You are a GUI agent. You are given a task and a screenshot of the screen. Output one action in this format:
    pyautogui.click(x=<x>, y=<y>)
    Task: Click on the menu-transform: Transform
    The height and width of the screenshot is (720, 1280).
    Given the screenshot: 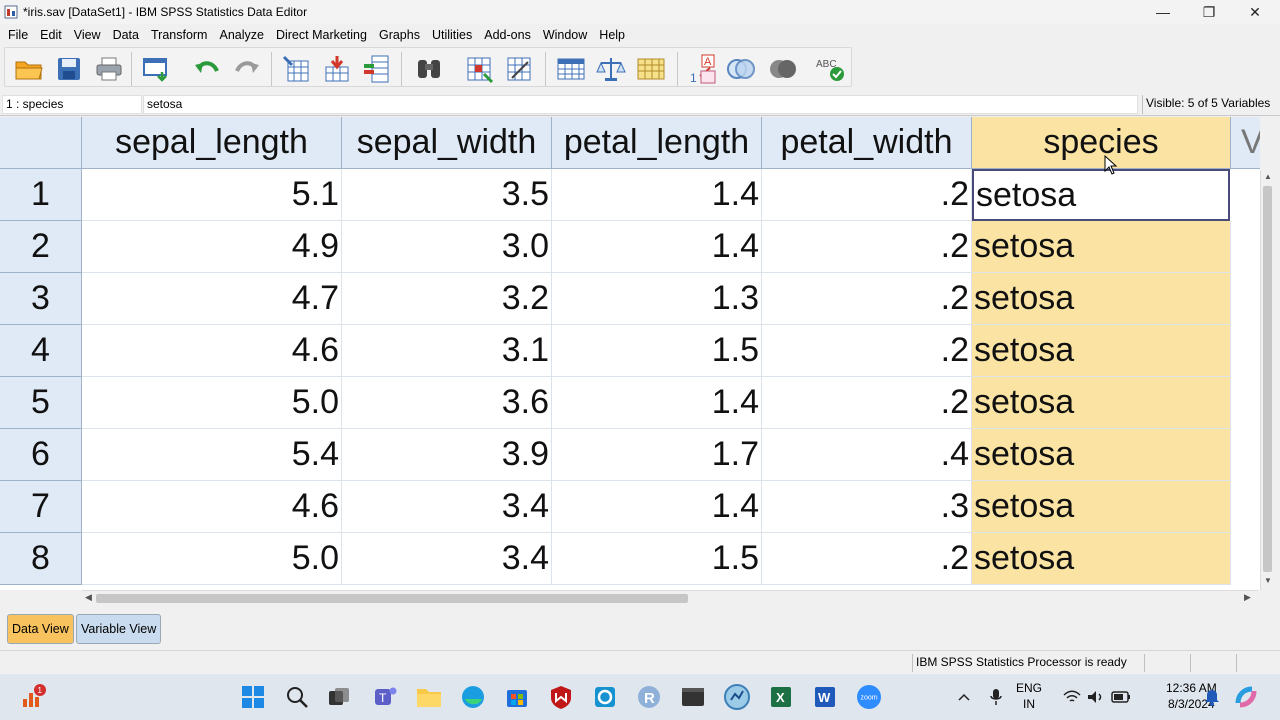 What is the action you would take?
    pyautogui.click(x=179, y=35)
    